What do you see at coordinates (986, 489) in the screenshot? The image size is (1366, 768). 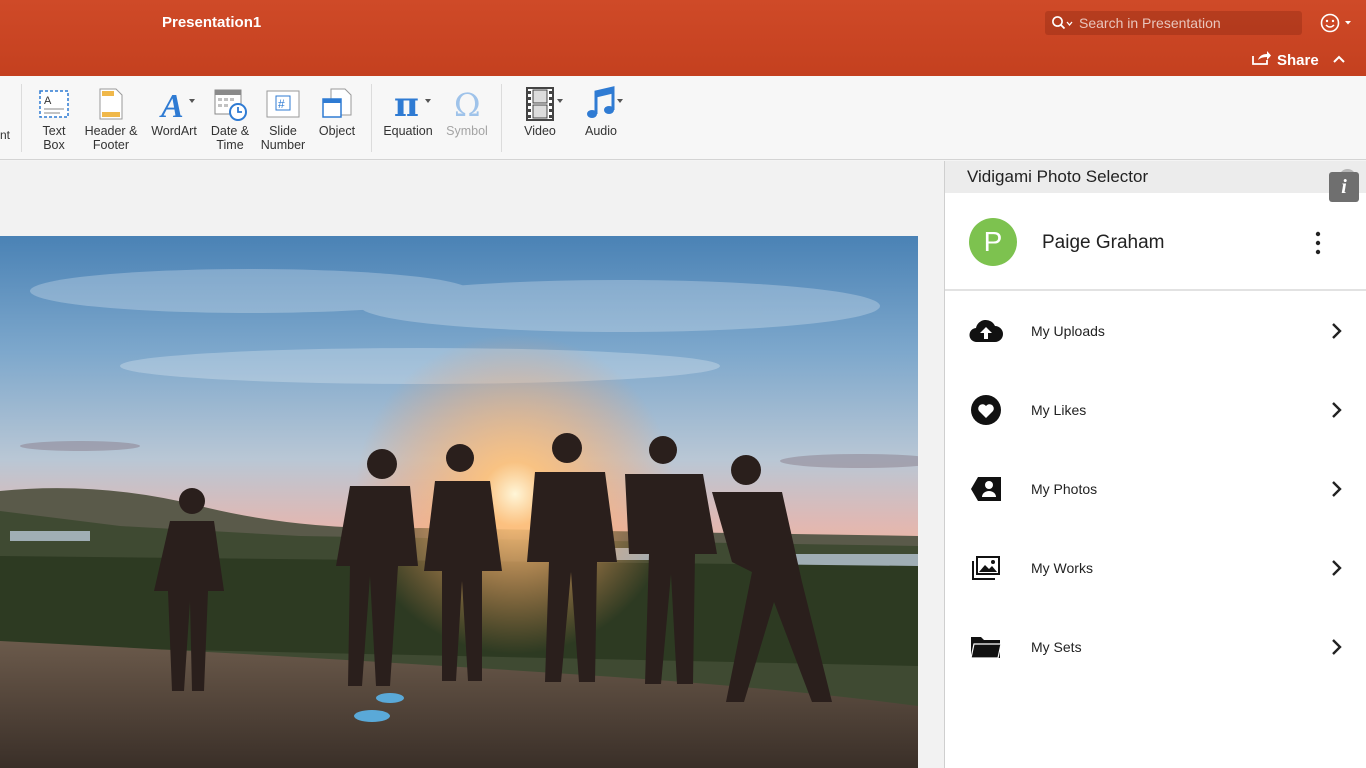 I see `person-tag-icon` at bounding box center [986, 489].